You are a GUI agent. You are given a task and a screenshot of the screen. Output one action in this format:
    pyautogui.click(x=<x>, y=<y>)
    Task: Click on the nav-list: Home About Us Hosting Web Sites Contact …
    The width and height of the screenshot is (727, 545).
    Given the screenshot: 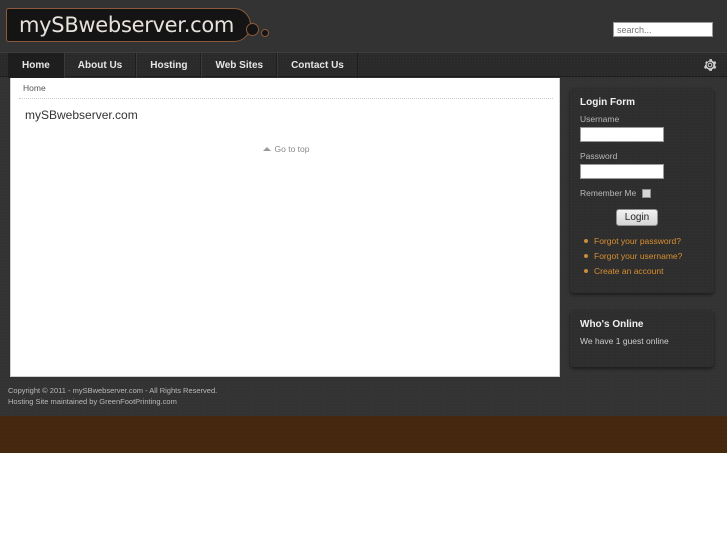 What is the action you would take?
    pyautogui.click(x=183, y=65)
    